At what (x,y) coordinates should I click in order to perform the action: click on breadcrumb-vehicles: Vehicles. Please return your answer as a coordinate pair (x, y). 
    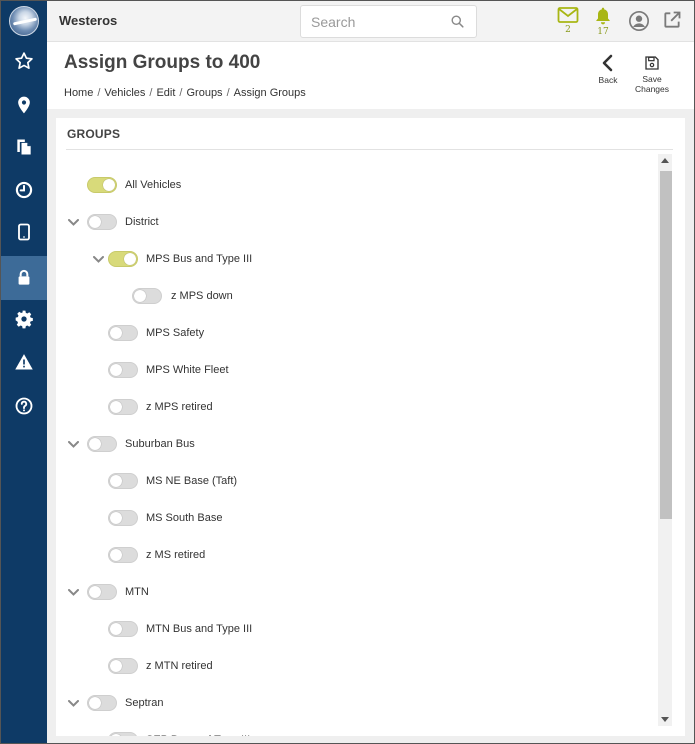
    Looking at the image, I should click on (124, 93).